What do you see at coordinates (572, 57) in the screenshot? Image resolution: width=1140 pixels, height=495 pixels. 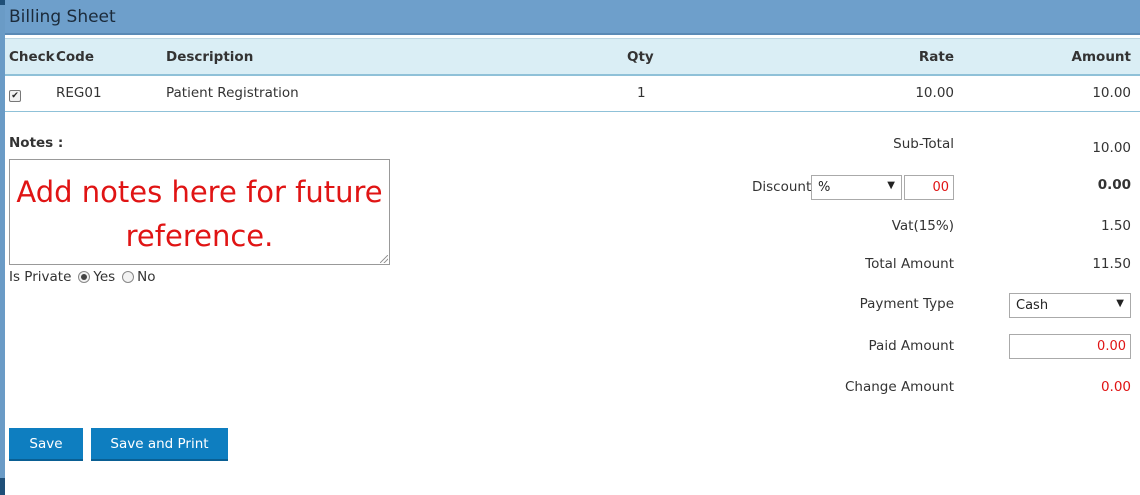 I see `table-header: Check Code Description Qty Rate Amount` at bounding box center [572, 57].